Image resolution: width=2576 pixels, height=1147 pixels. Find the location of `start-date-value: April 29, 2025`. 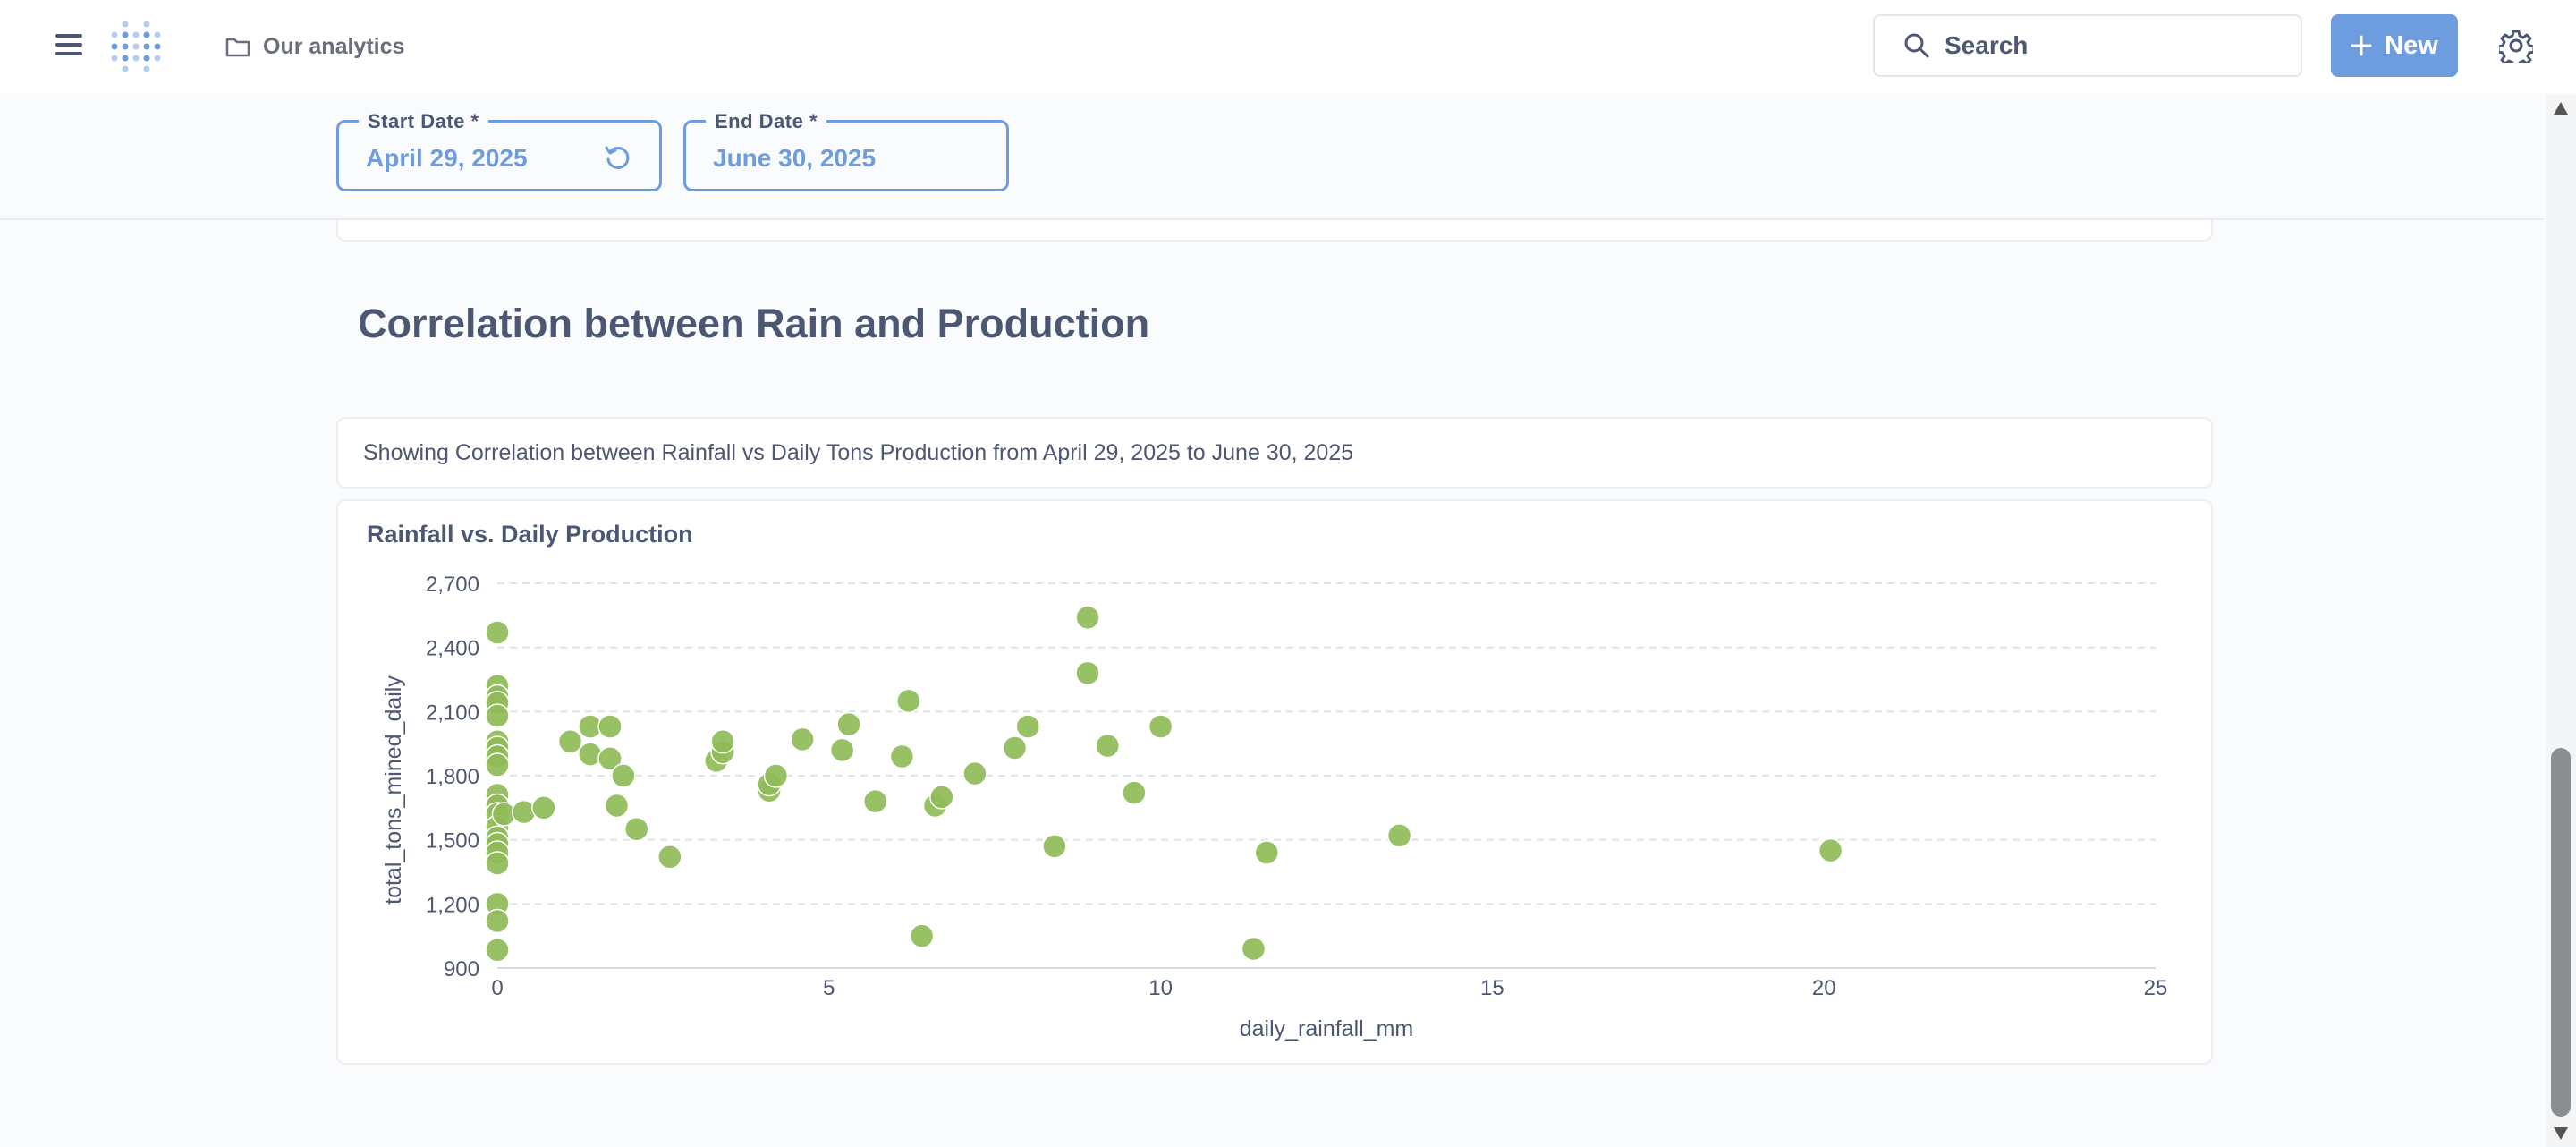

start-date-value: April 29, 2025 is located at coordinates (447, 158).